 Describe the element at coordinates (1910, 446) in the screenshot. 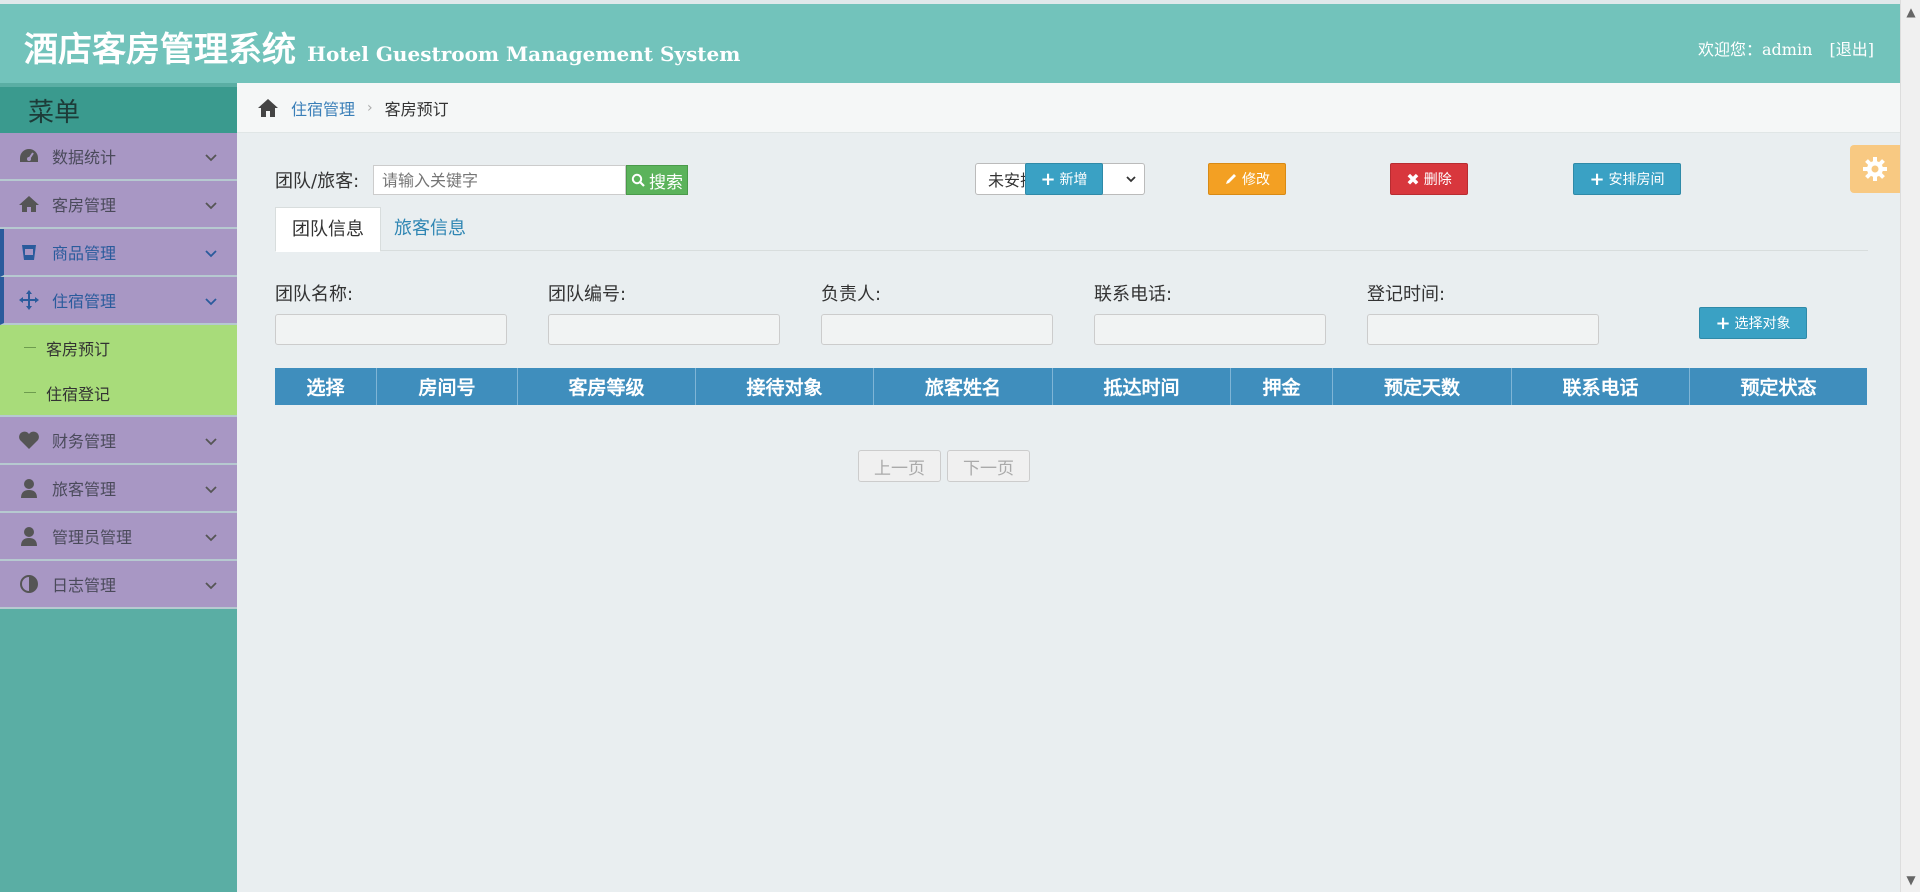

I see `page-scrollbar: ▲ ▼` at that location.